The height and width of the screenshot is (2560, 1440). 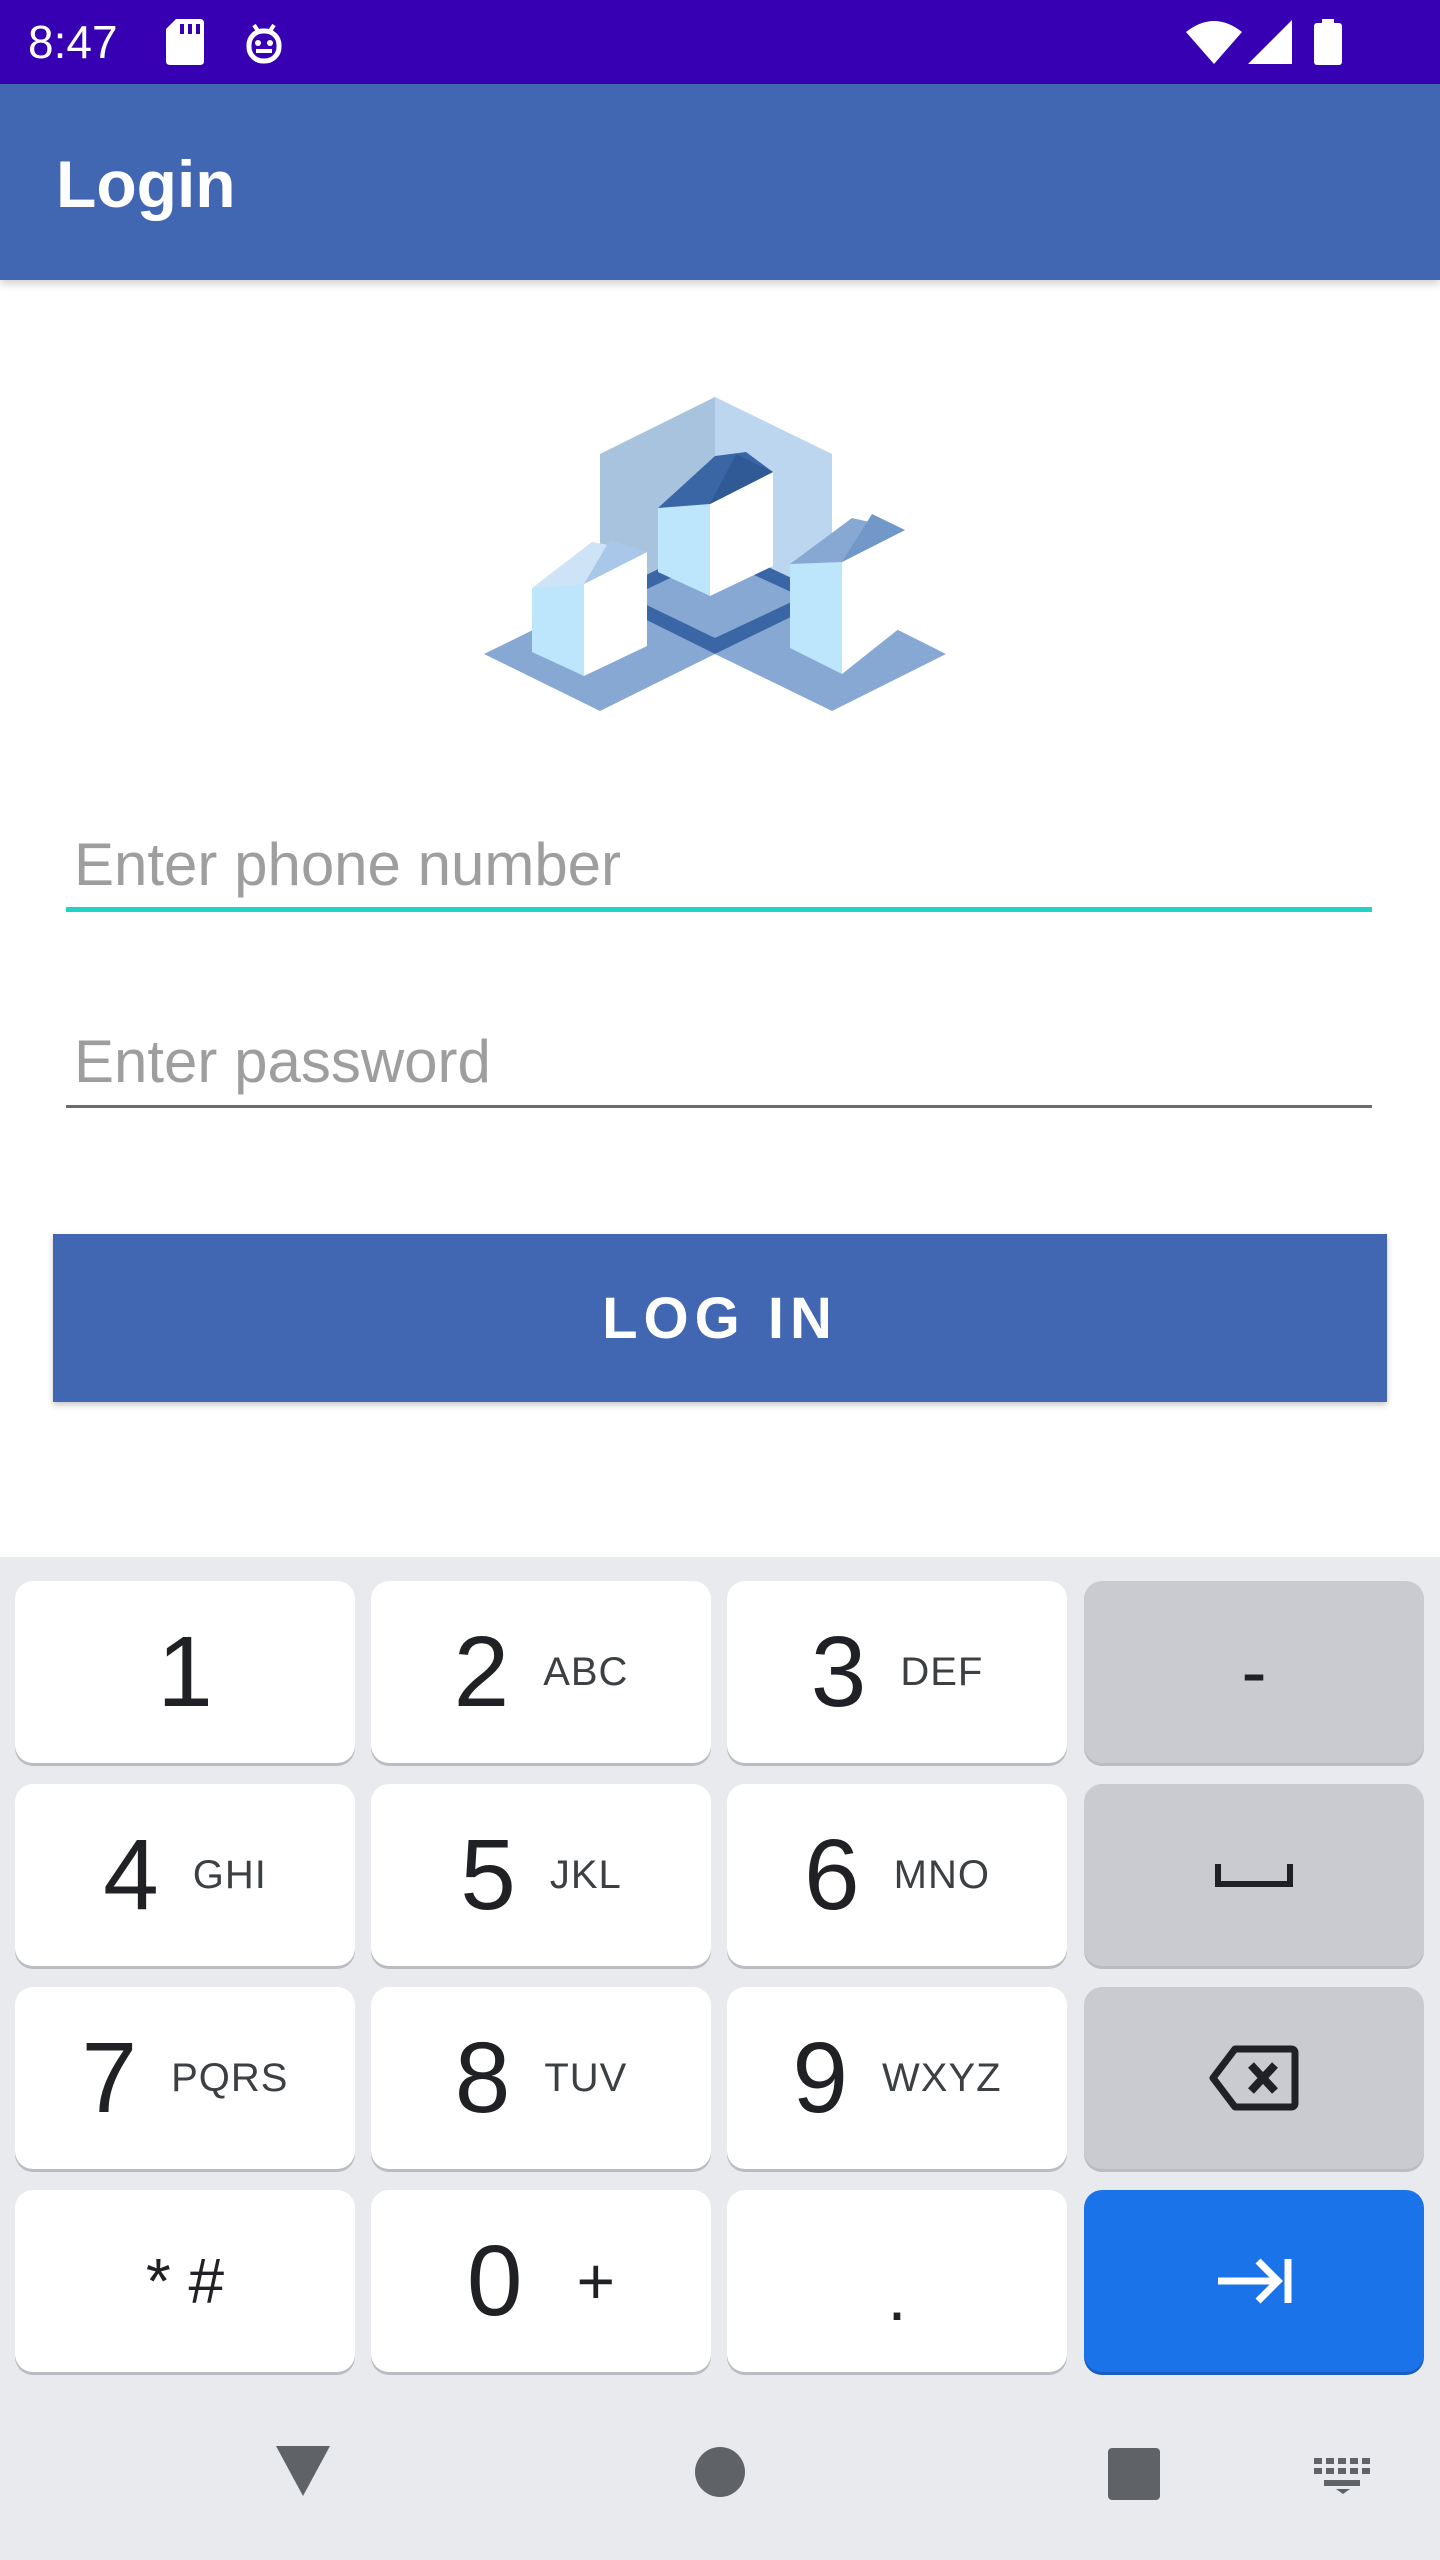 I want to click on key-8: 8 TUV, so click(x=541, y=2078).